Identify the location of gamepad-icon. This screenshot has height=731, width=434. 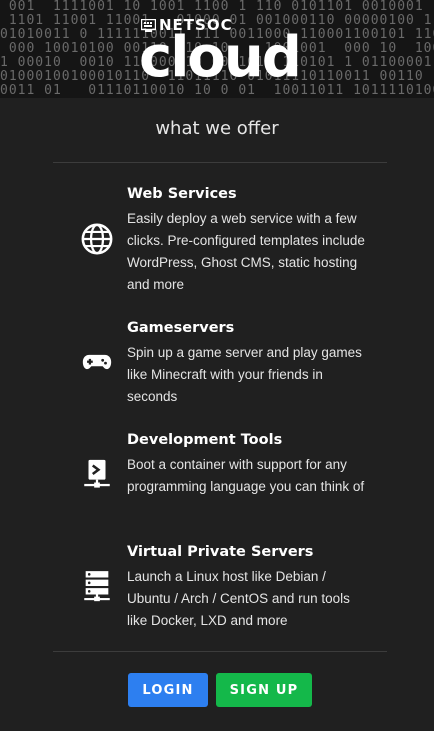
(97, 362).